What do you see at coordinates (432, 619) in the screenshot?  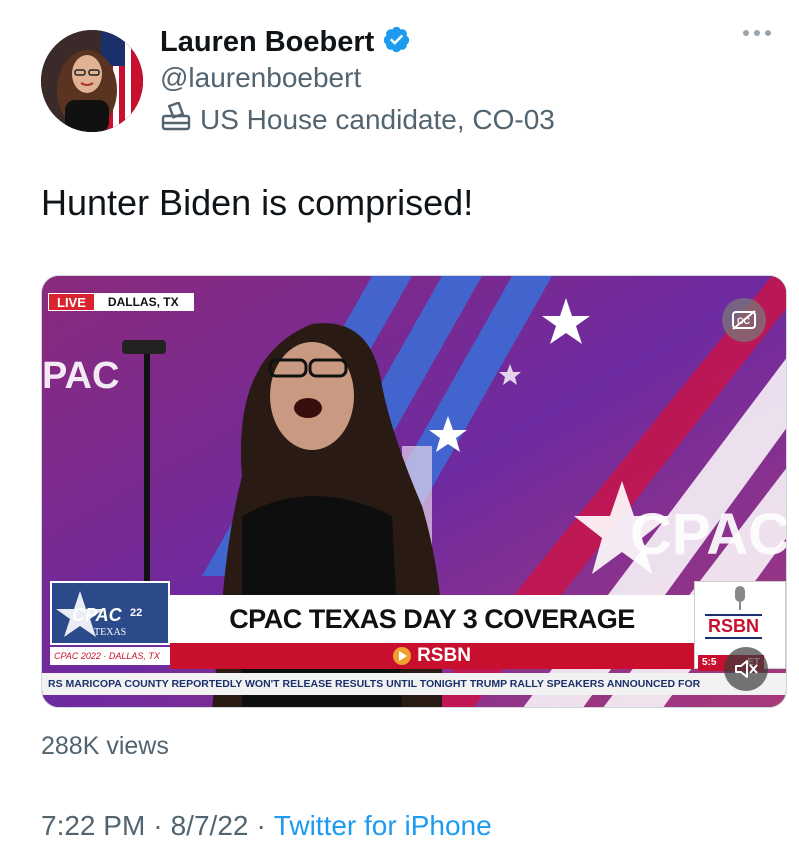 I see `broadcast-headline: CPAC TEXAS DAY 3 COVERAGE` at bounding box center [432, 619].